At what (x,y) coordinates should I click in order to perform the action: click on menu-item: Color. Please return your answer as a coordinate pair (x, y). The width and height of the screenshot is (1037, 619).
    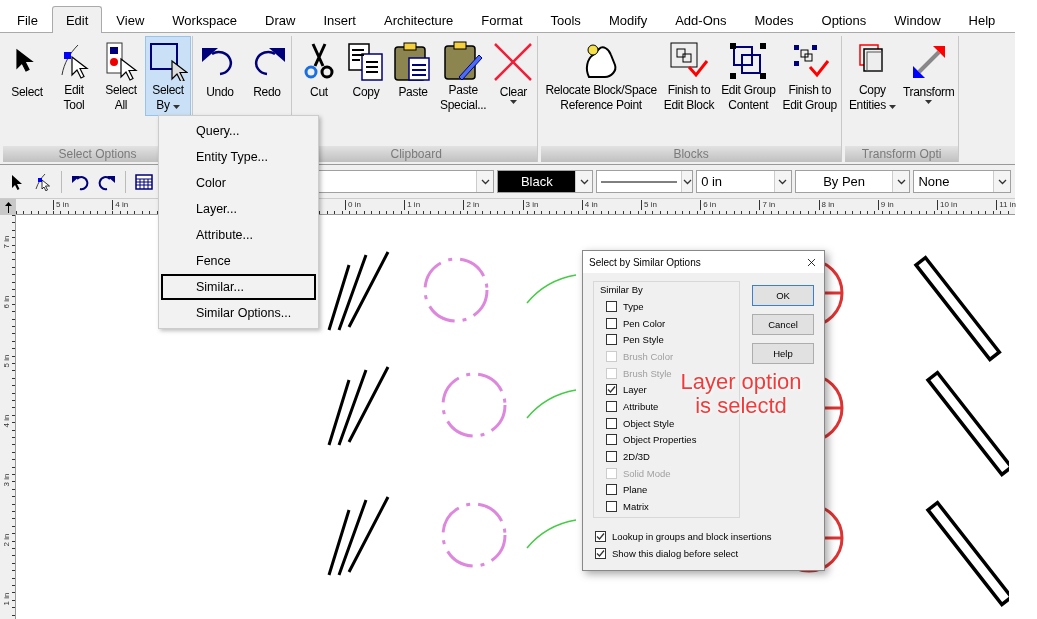
    Looking at the image, I should click on (238, 183).